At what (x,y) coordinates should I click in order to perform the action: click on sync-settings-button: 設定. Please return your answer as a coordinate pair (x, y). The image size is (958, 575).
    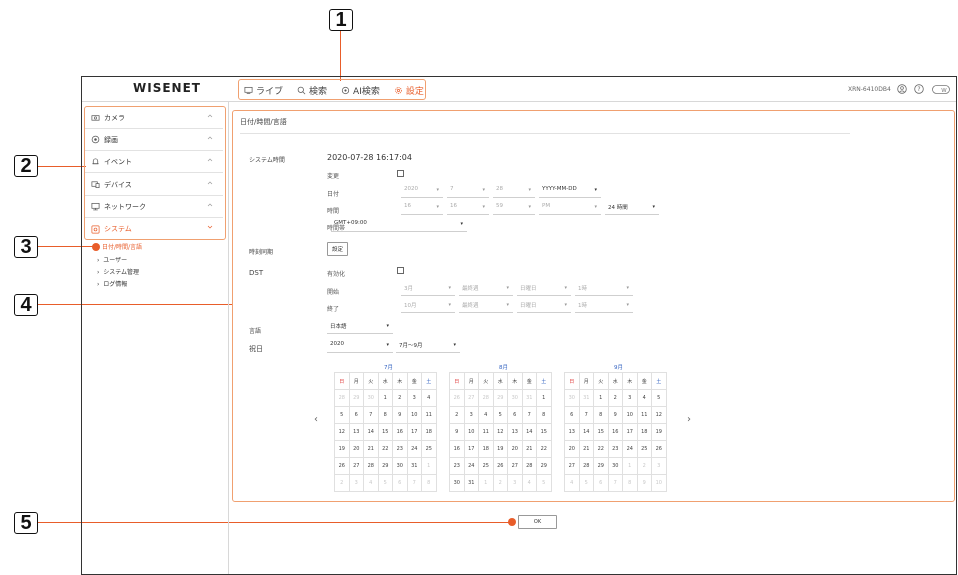
    Looking at the image, I should click on (337, 249).